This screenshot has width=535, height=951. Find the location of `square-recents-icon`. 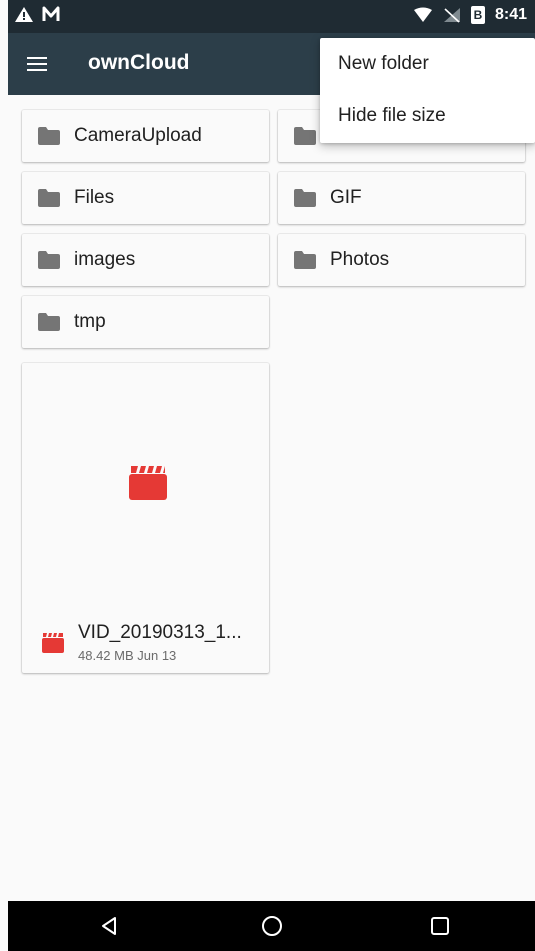

square-recents-icon is located at coordinates (440, 926).